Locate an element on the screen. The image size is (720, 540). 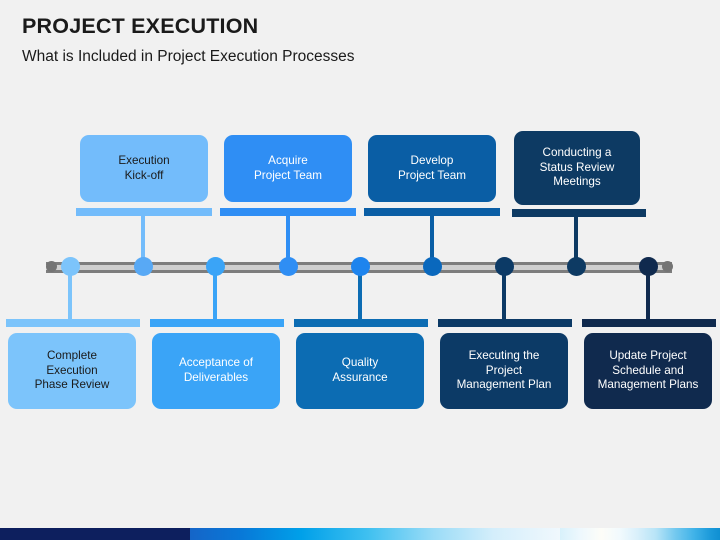
footer-gradient-segment-left is located at coordinates (375, 534).